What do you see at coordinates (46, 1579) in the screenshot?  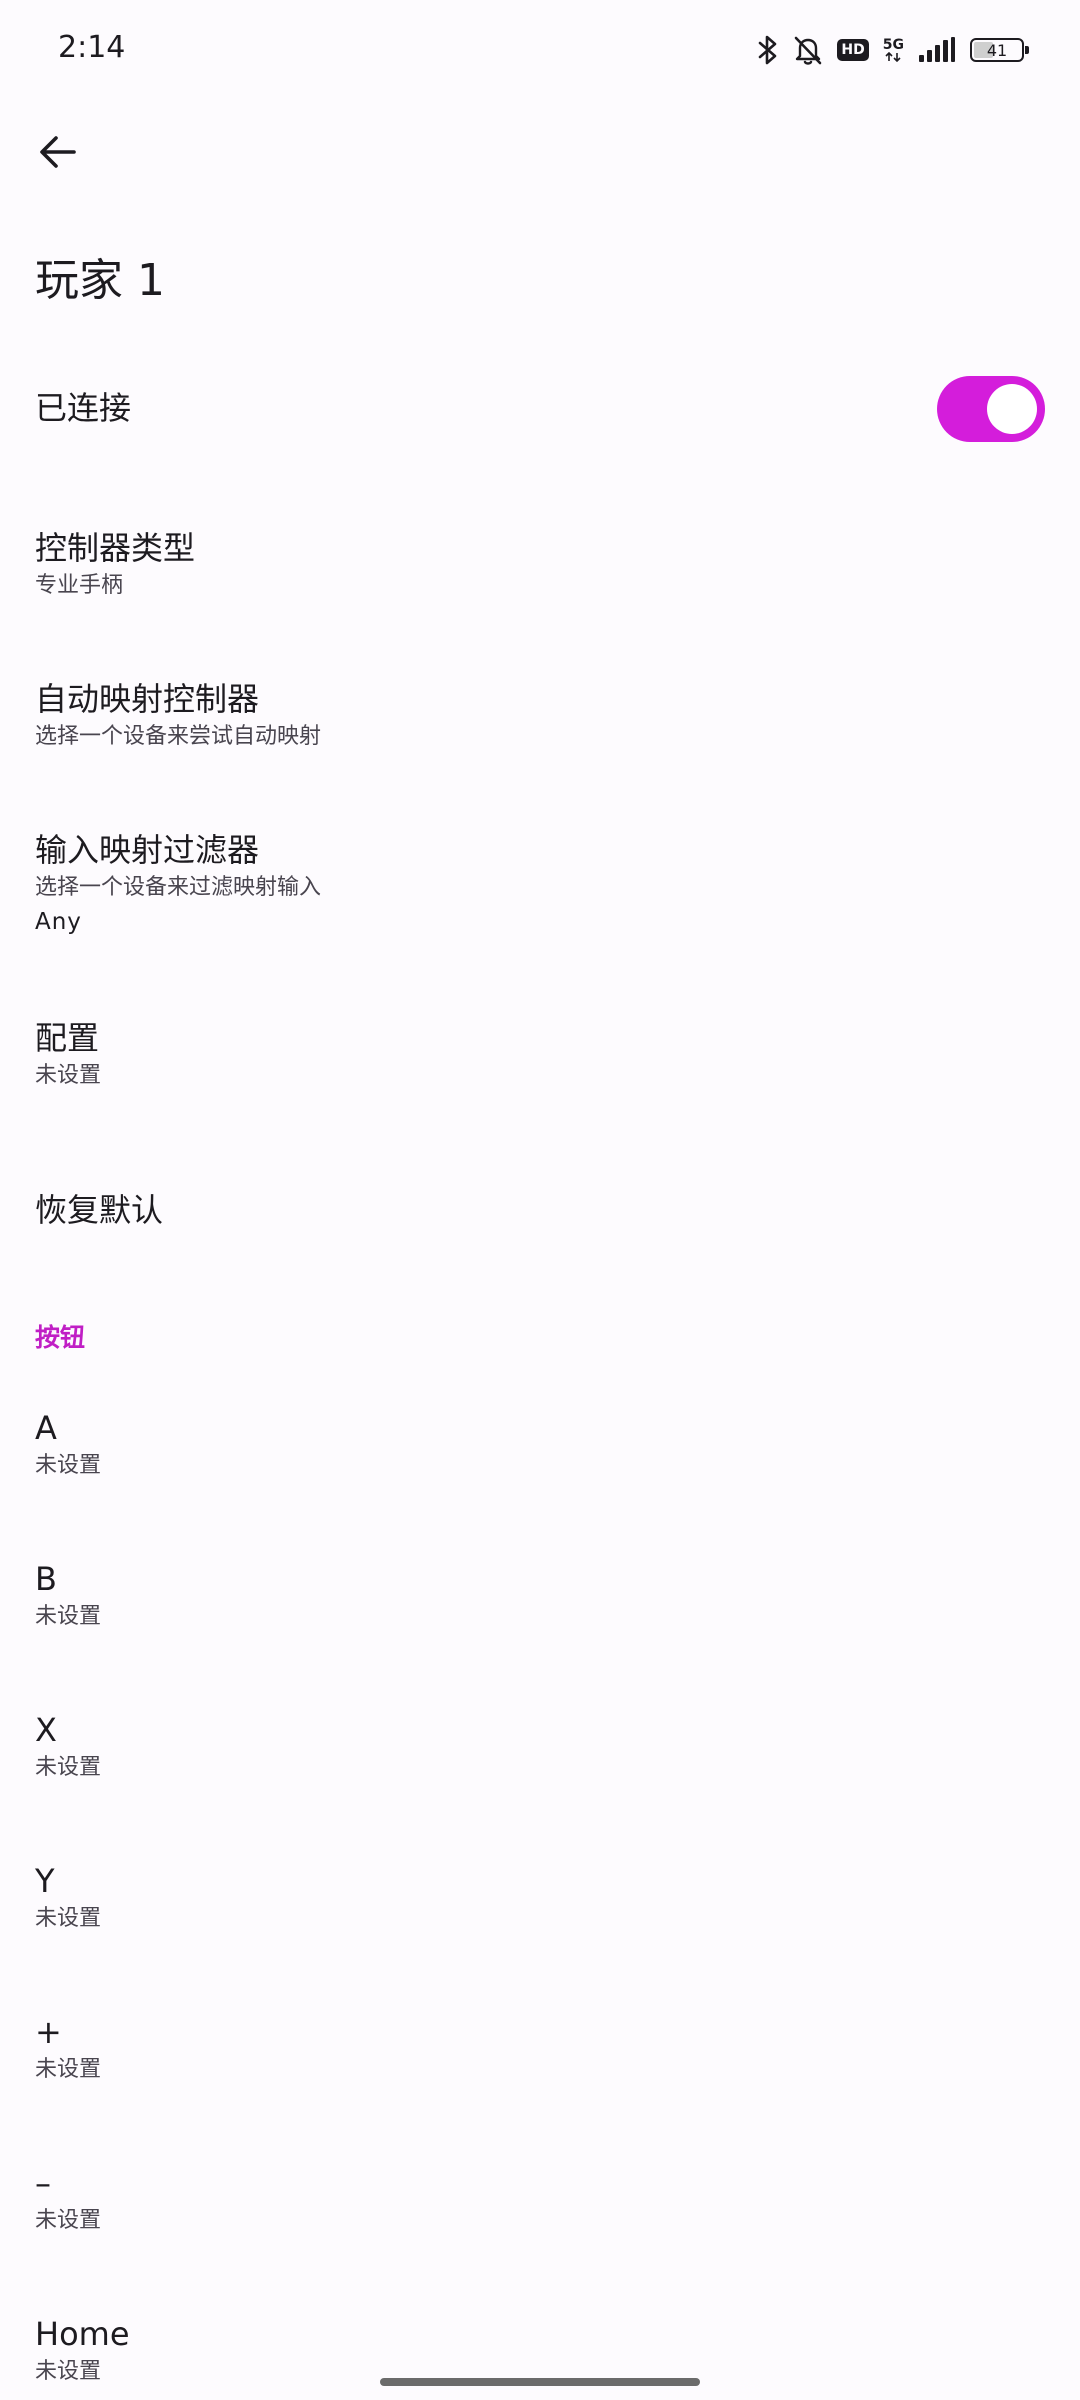 I see `button-label: B` at bounding box center [46, 1579].